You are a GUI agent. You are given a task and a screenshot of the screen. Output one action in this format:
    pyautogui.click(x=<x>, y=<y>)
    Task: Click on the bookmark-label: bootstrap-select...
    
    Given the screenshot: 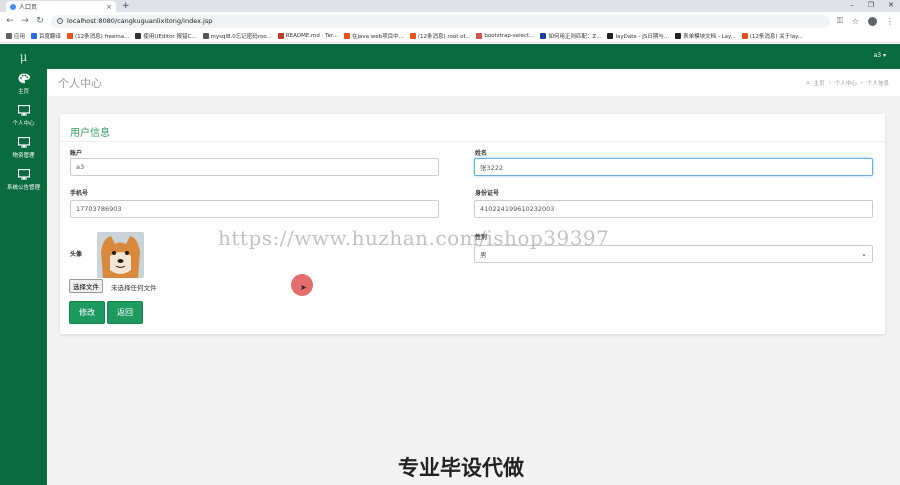 What is the action you would take?
    pyautogui.click(x=509, y=36)
    